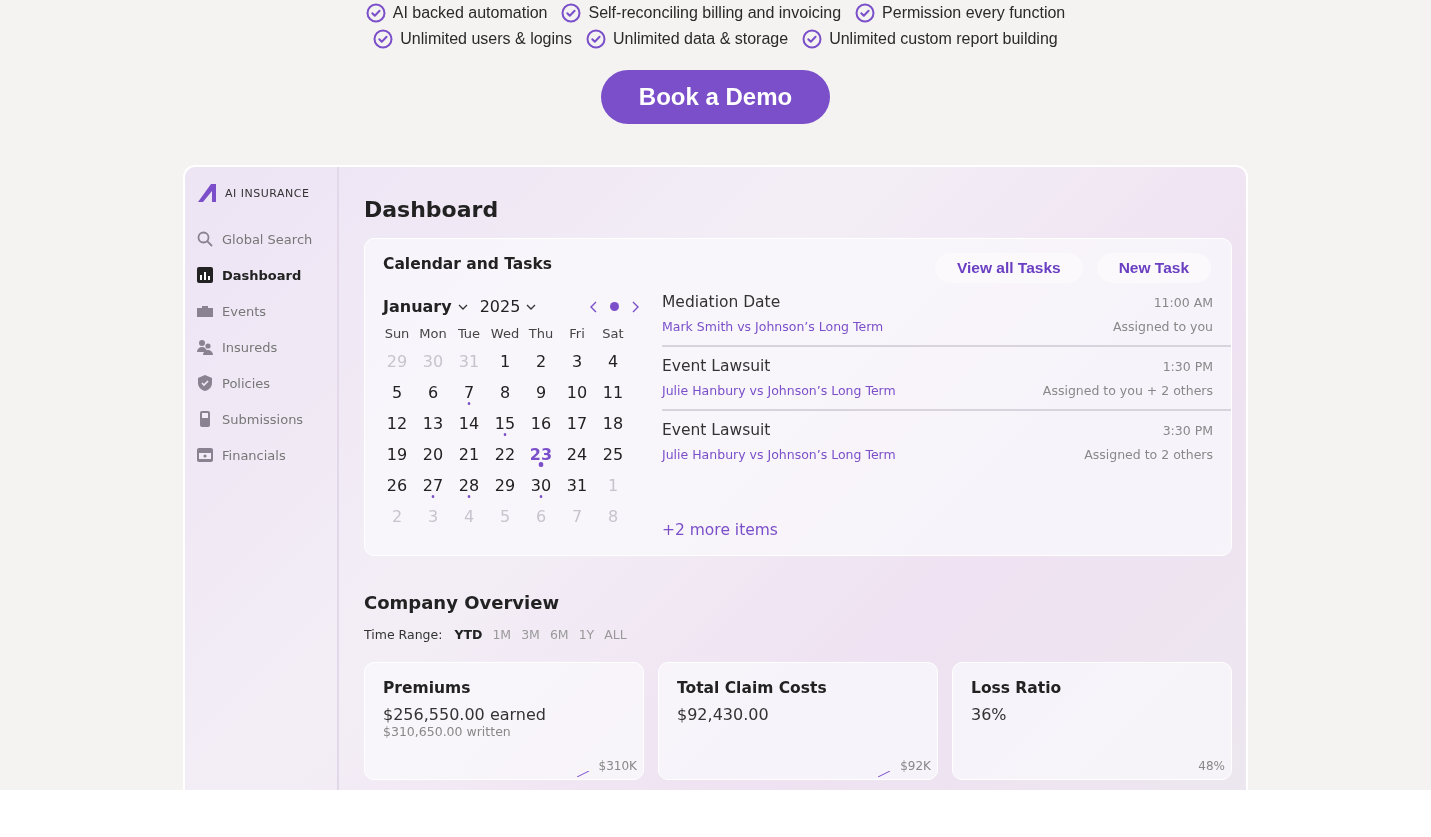 The image size is (1431, 837). What do you see at coordinates (205, 239) in the screenshot?
I see `search-icon` at bounding box center [205, 239].